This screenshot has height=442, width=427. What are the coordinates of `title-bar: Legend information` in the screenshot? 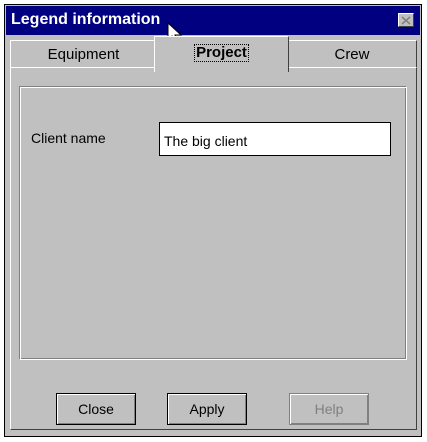 It's located at (213, 20).